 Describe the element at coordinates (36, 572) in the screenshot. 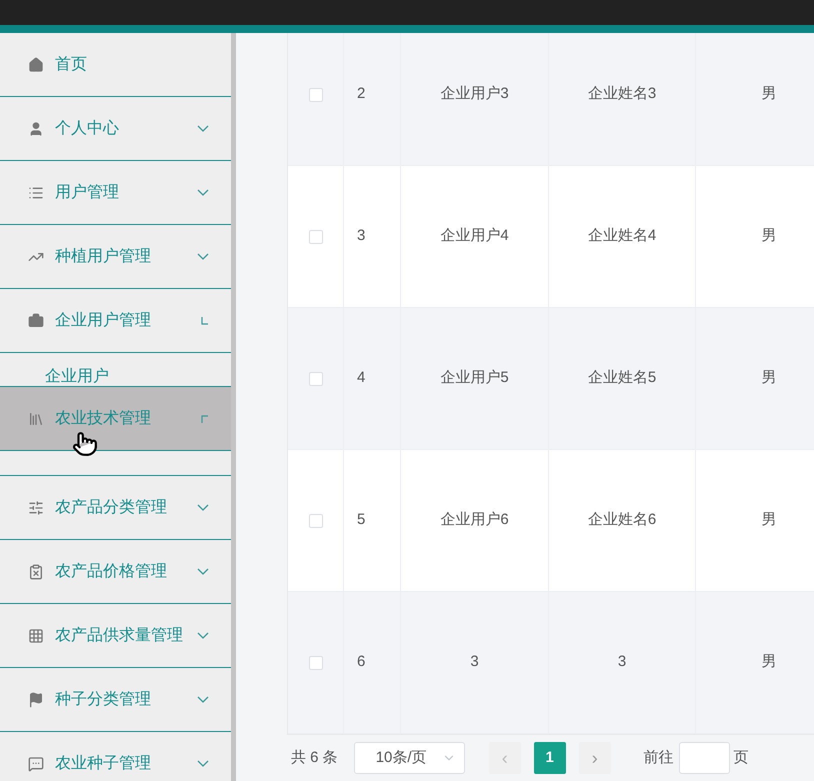

I see `clipboard-icon` at that location.